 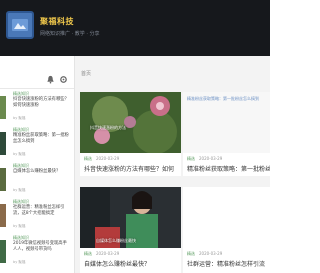 What do you see at coordinates (226, 122) in the screenshot?
I see `article-thumbnail: 精准粉丝获取策略：第一批粉丝怎么搞到` at bounding box center [226, 122].